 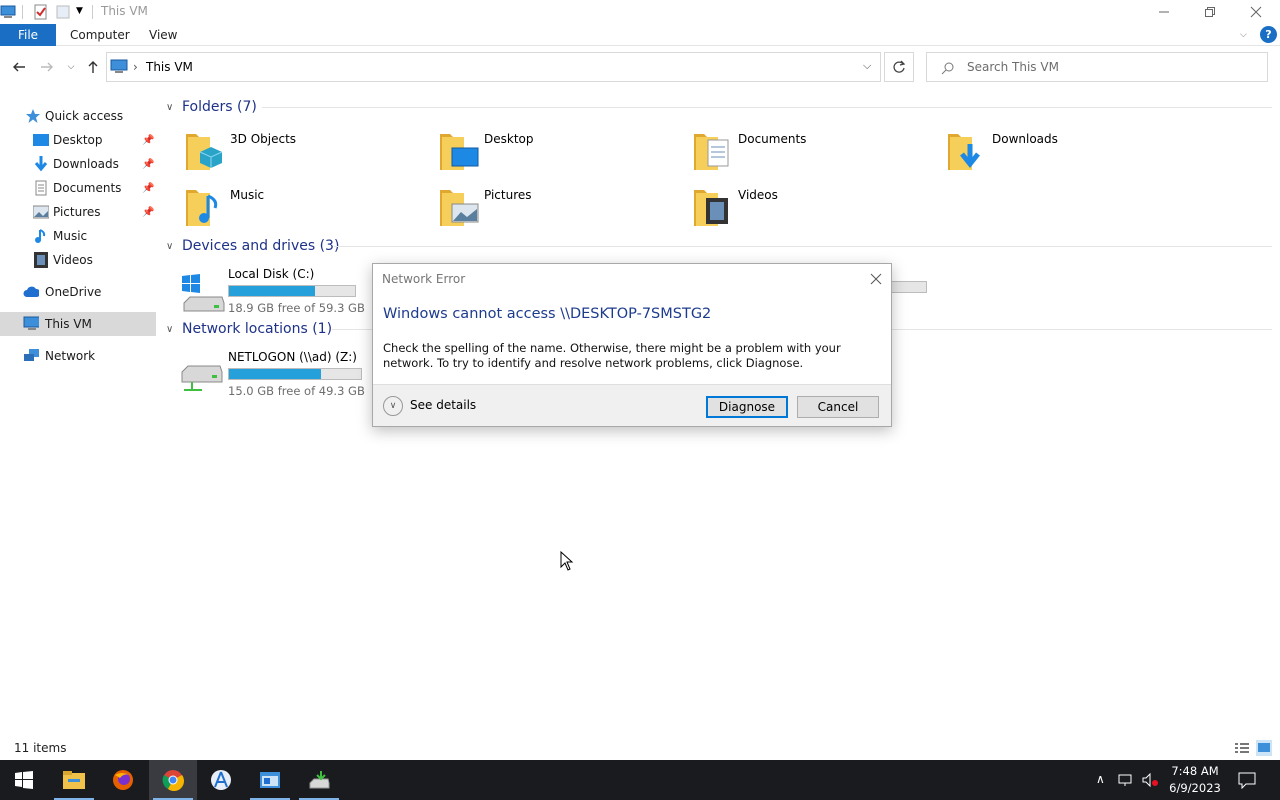 What do you see at coordinates (73, 292) in the screenshot?
I see `sidebar-item-label: OneDrive` at bounding box center [73, 292].